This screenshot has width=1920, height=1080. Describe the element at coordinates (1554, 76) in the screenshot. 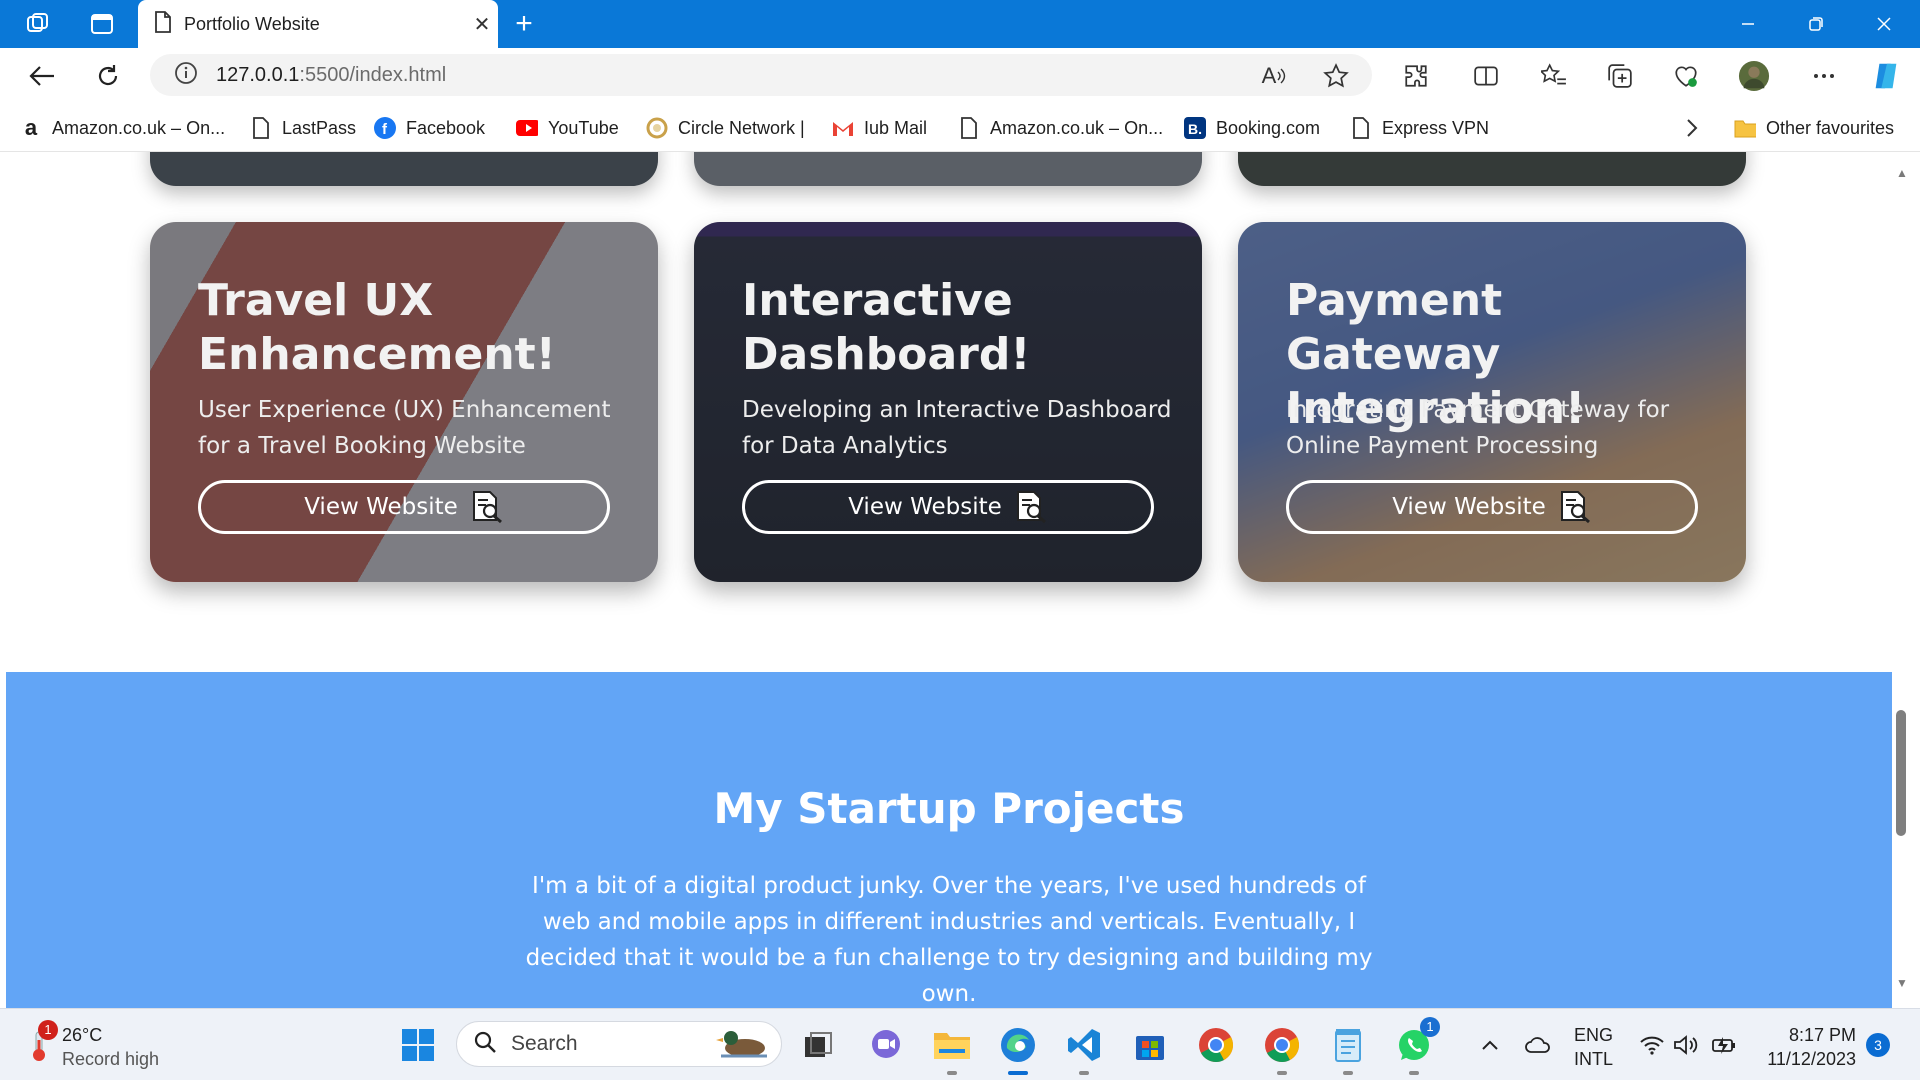

I see `favourites-list-icon` at that location.